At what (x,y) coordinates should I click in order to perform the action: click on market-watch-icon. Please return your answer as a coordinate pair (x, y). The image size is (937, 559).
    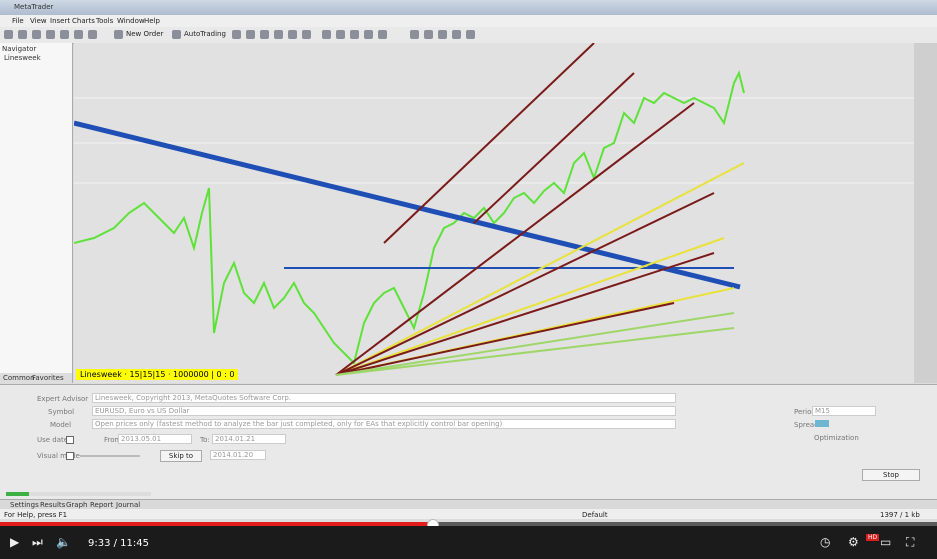
    Looking at the image, I should click on (36, 34).